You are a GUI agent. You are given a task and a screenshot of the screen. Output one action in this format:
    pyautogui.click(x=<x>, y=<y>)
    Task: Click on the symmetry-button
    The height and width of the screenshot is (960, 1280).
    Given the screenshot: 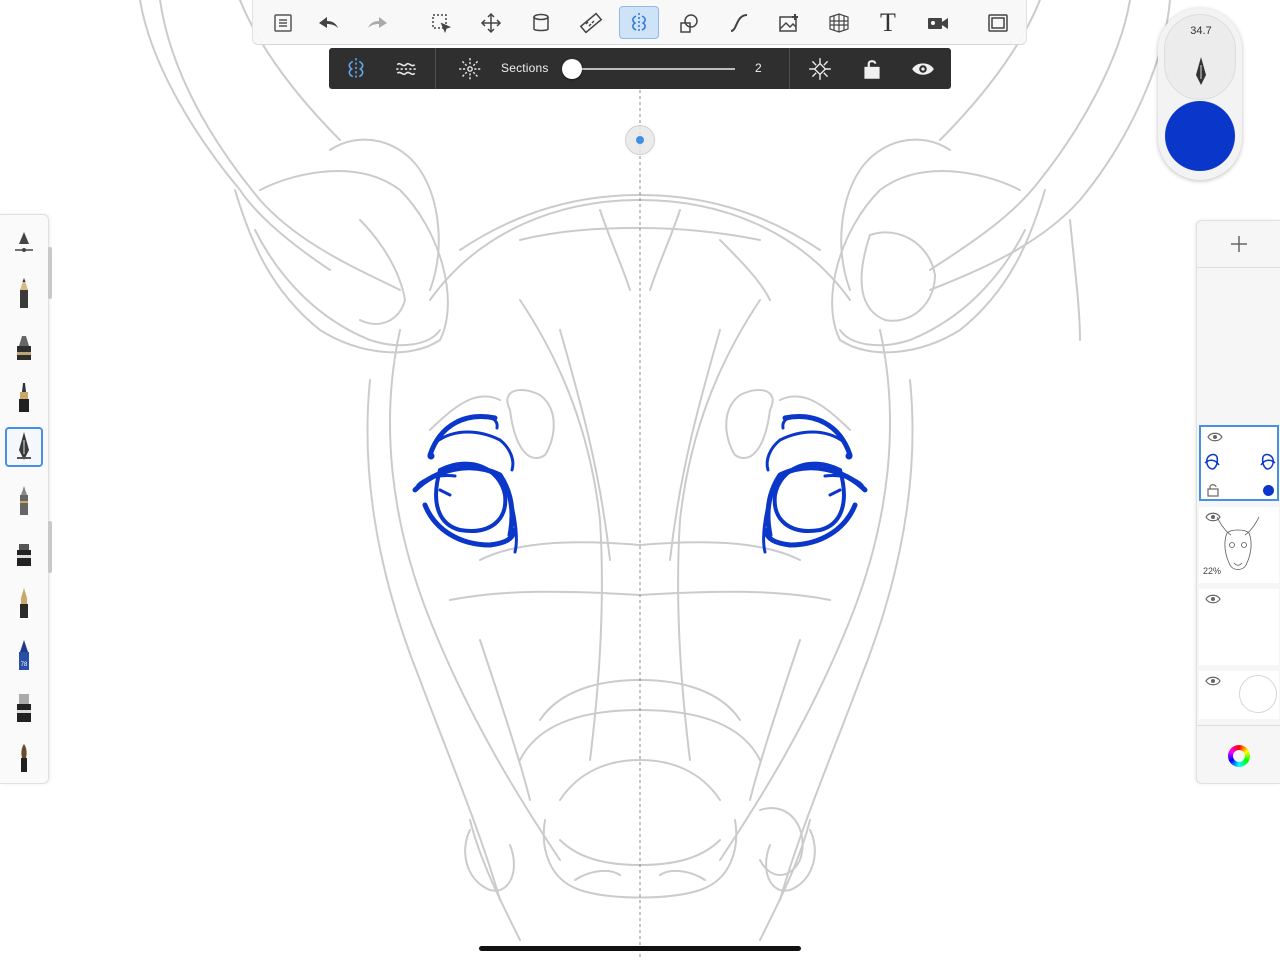 What is the action you would take?
    pyautogui.click(x=639, y=22)
    